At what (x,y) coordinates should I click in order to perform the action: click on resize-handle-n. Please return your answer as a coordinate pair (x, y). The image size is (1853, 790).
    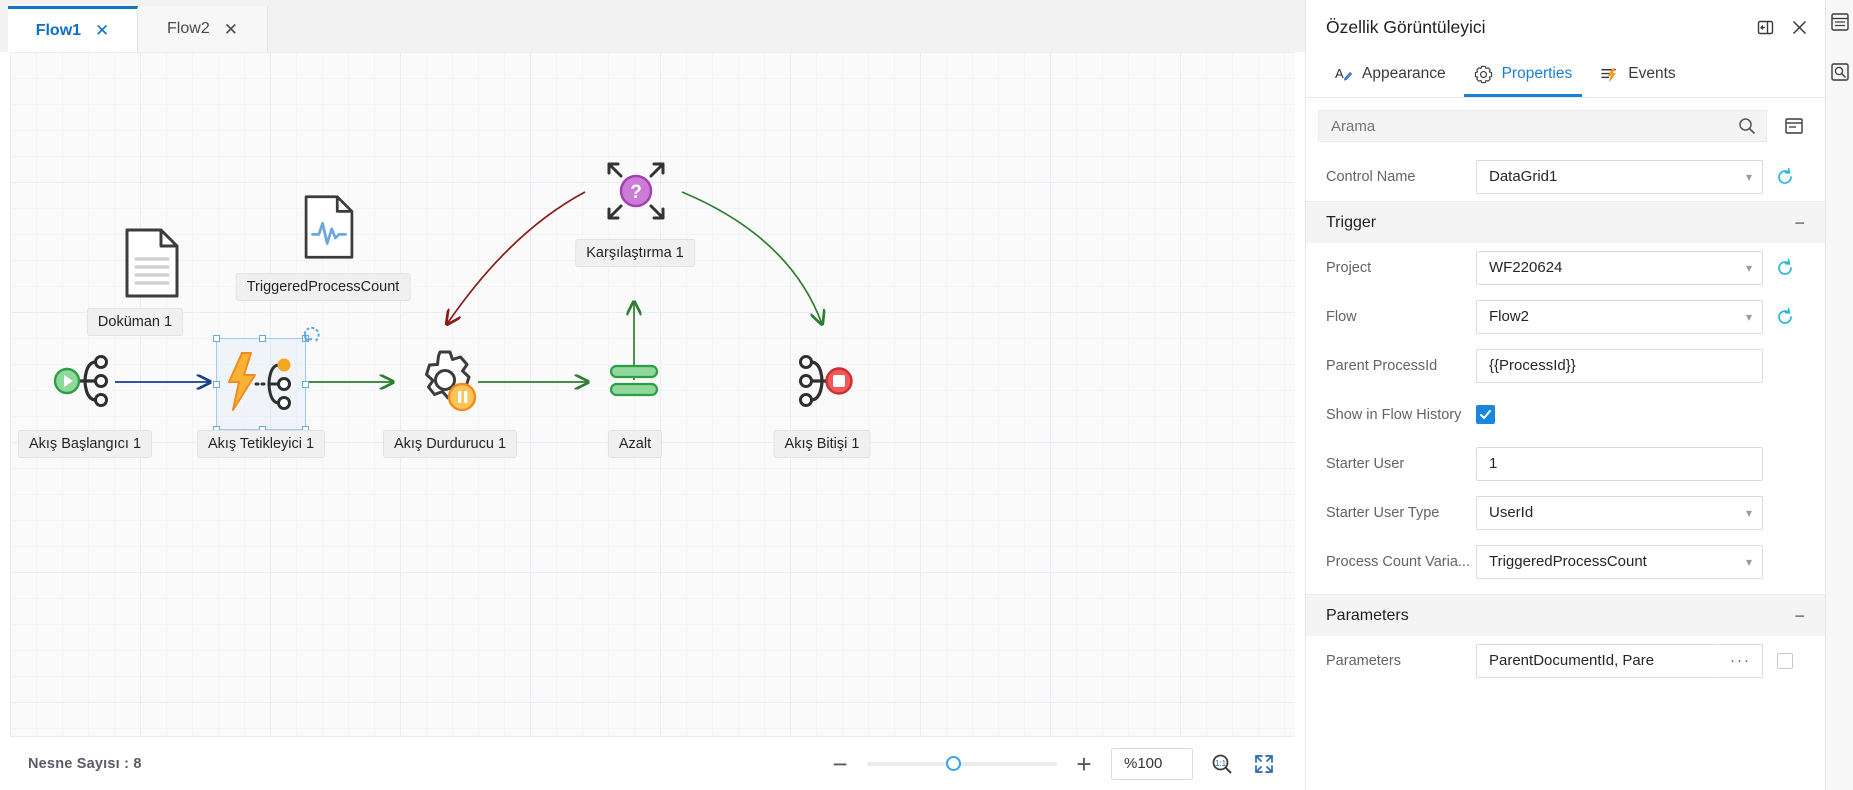
    Looking at the image, I should click on (262, 338).